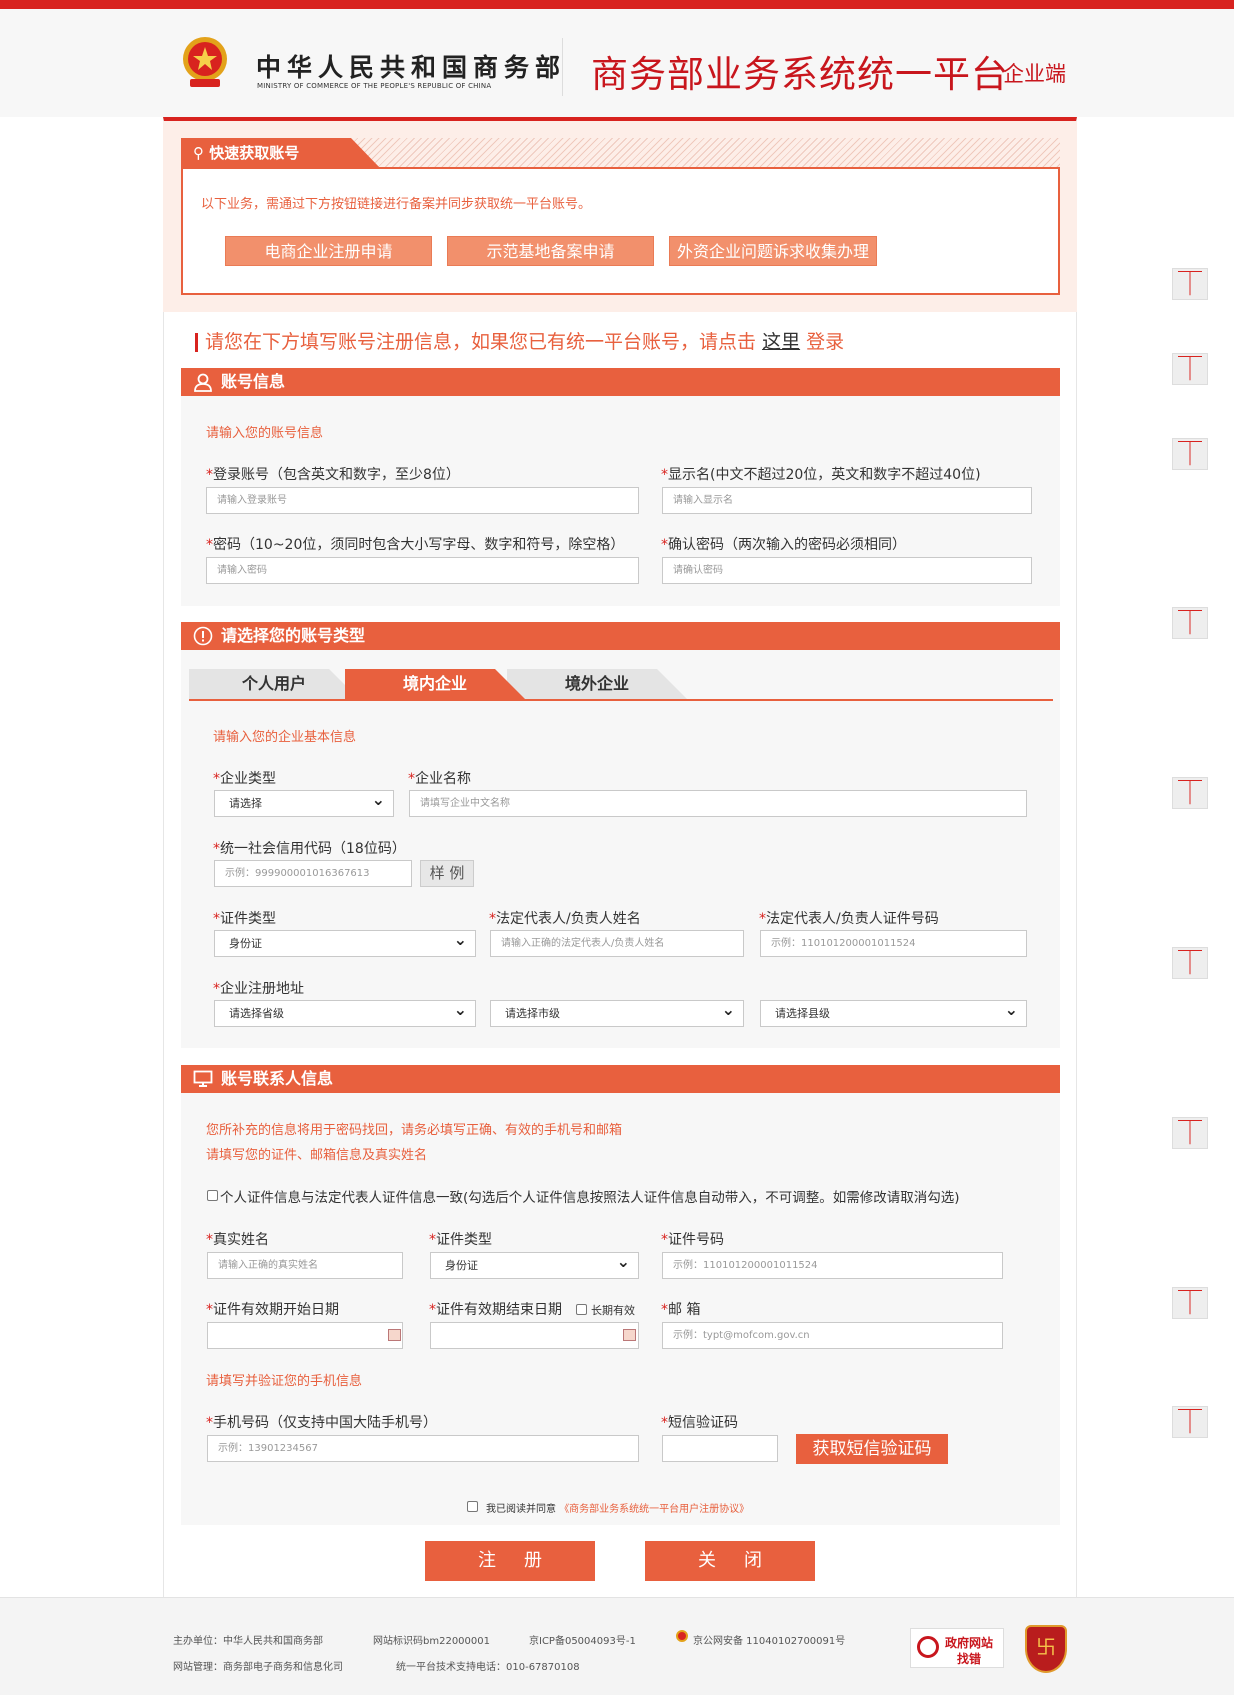 This screenshot has height=1695, width=1234. Describe the element at coordinates (305, 1265) in the screenshot. I see `real-name-input: 请输入正确的真实姓名` at that location.